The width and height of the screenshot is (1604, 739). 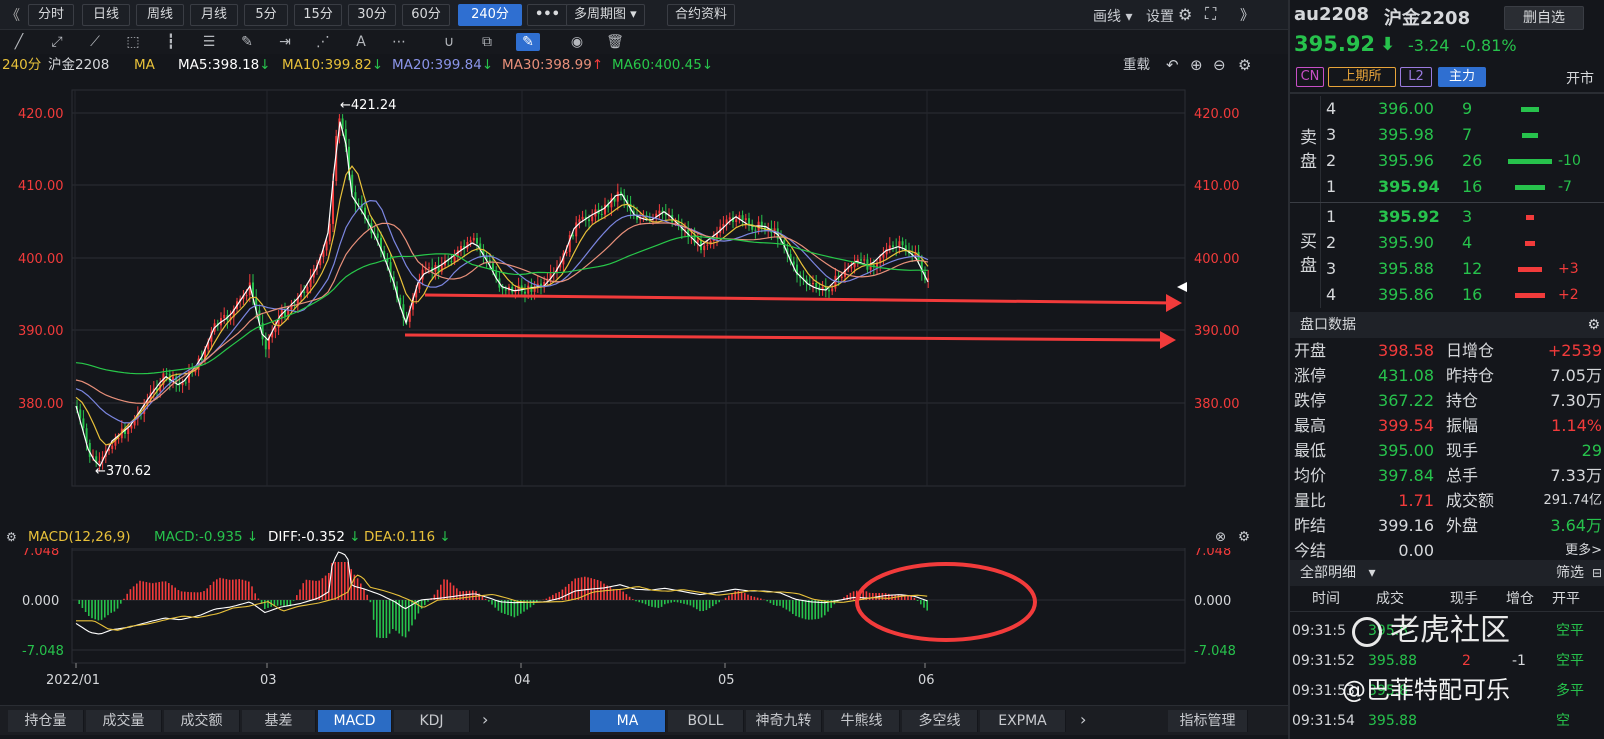 I want to click on macd-gear-icon: ⚙, so click(x=1244, y=537).